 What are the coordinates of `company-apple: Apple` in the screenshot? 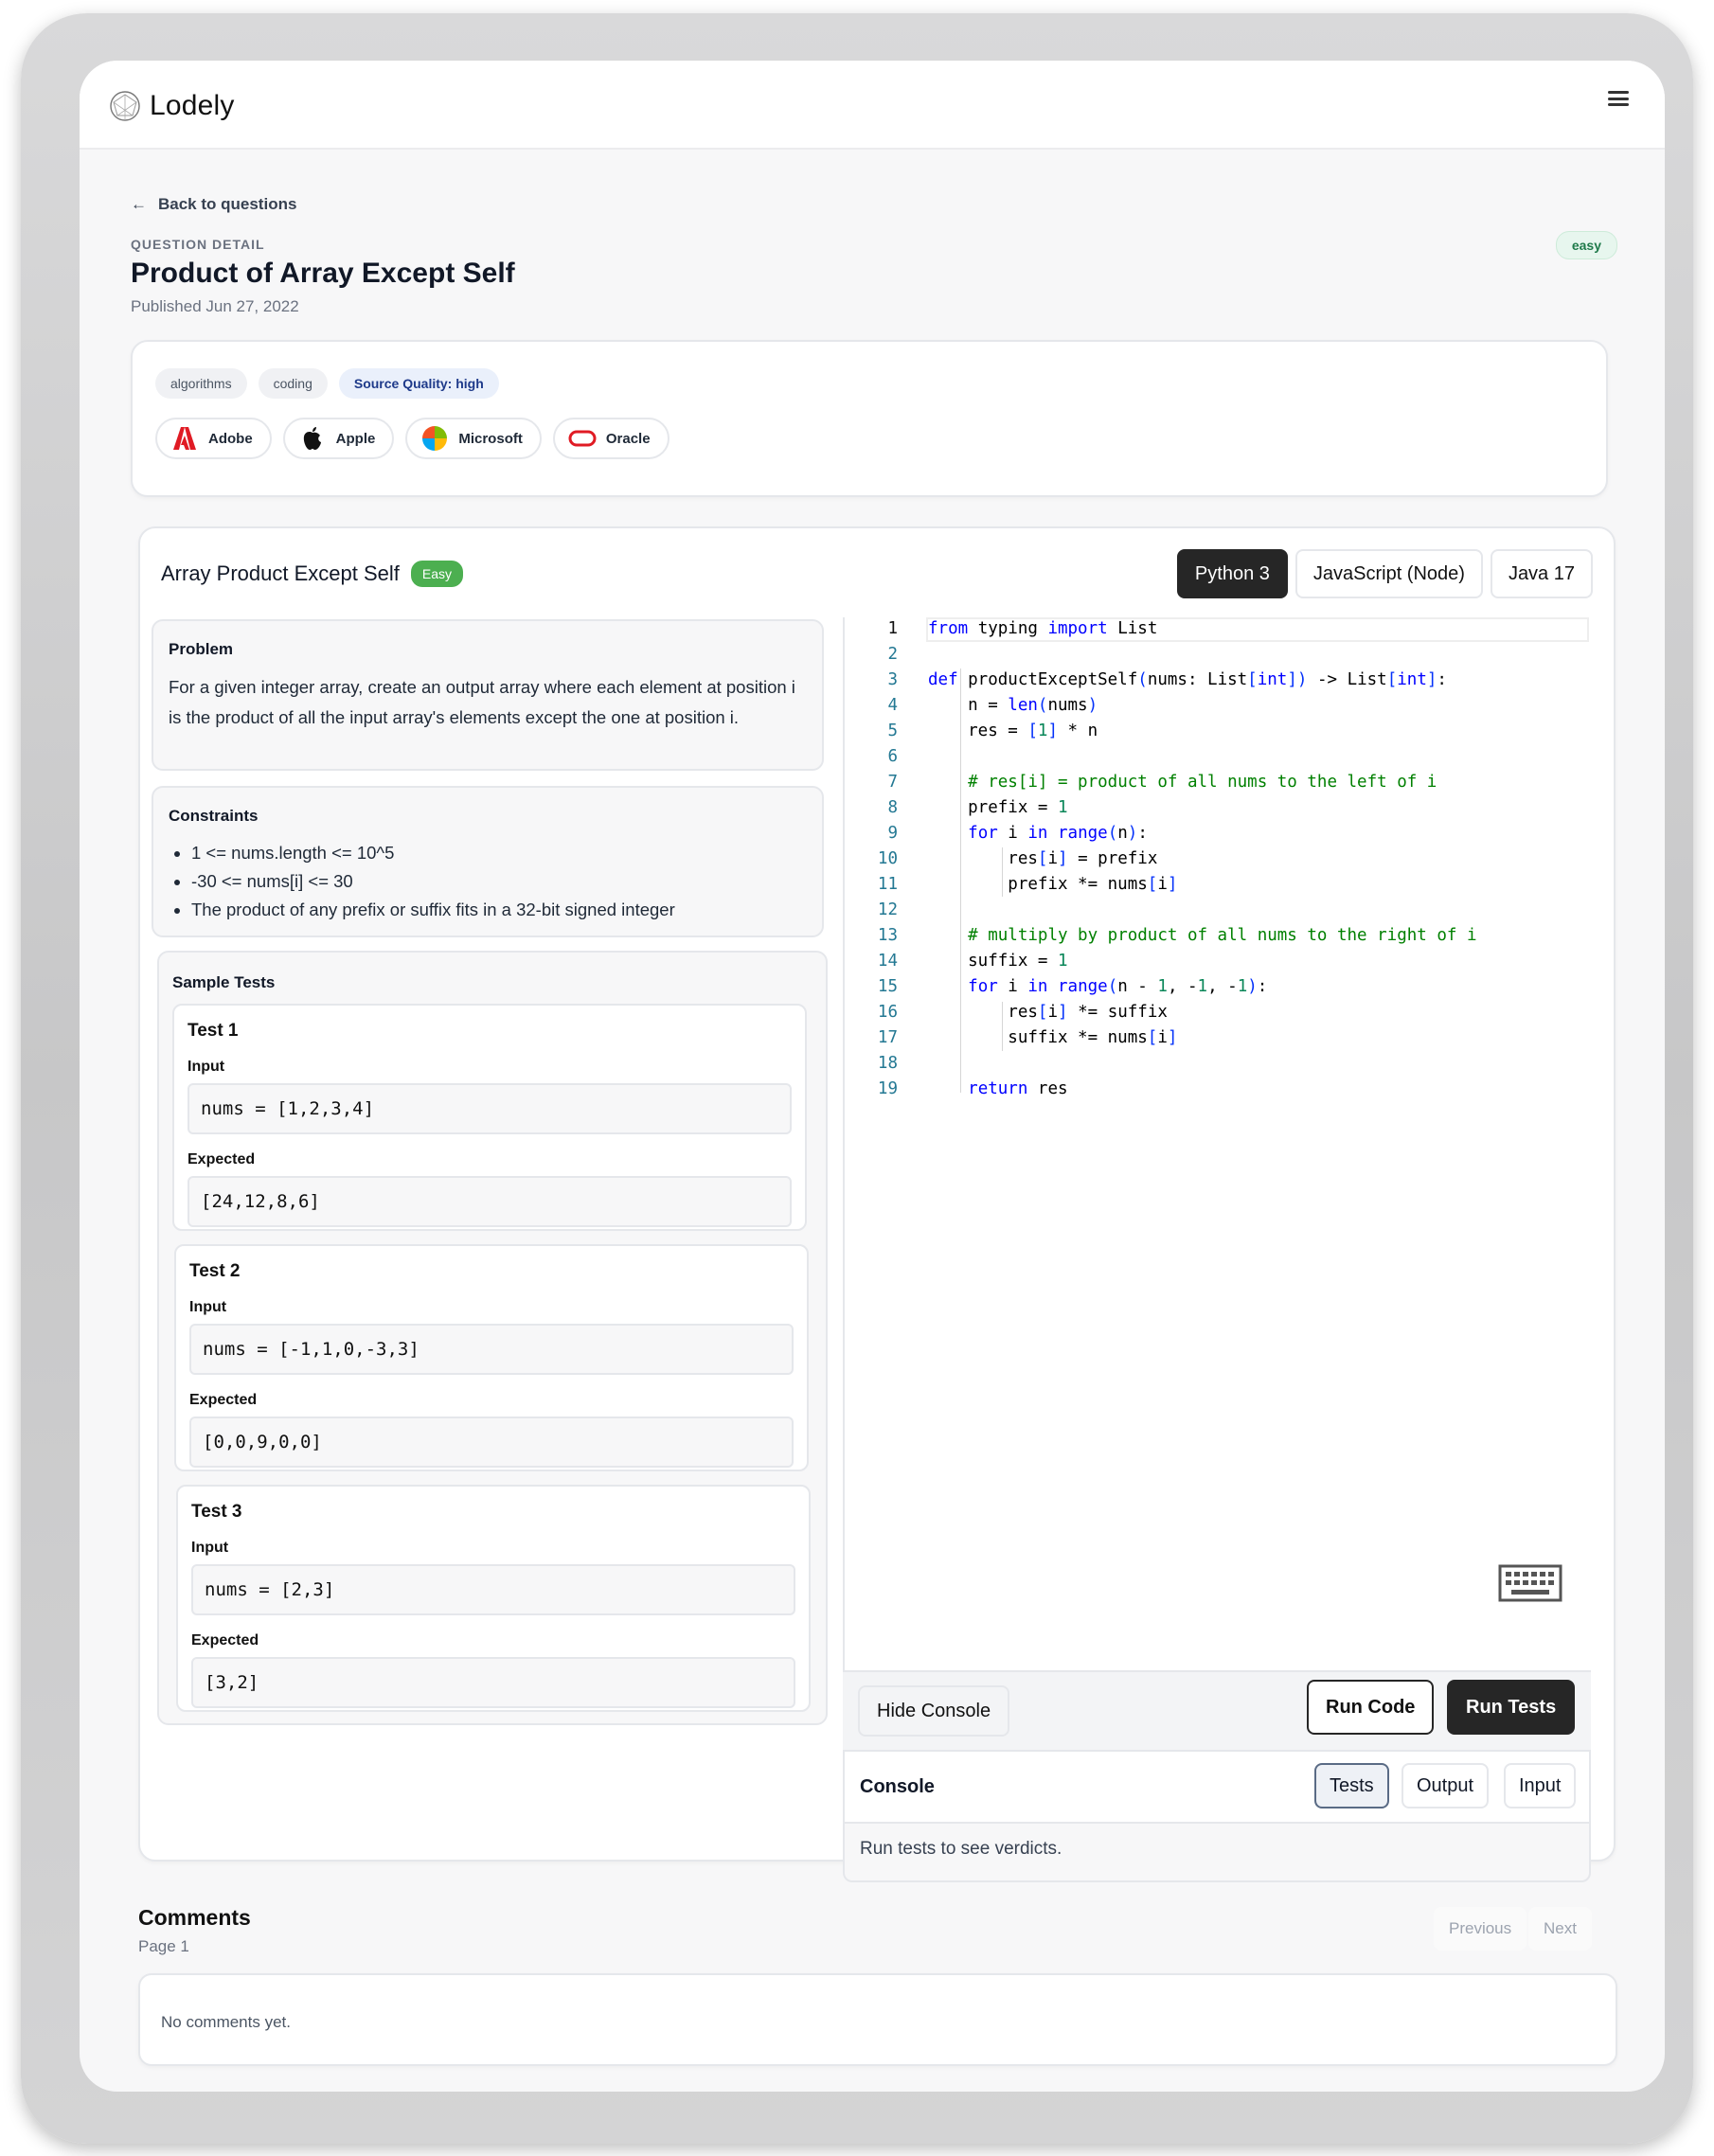 It's located at (338, 438).